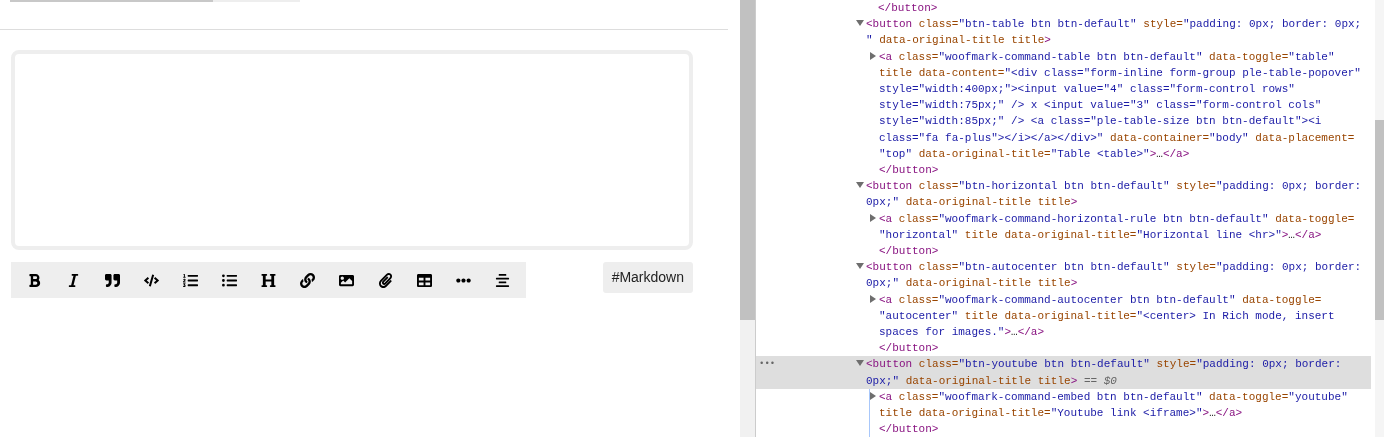  What do you see at coordinates (1063, 194) in the screenshot?
I see `dom-node-line: <button class="btn-horizontal btn btn-default" style="padding: 0px; border: 0px;" data-original-title title>` at bounding box center [1063, 194].